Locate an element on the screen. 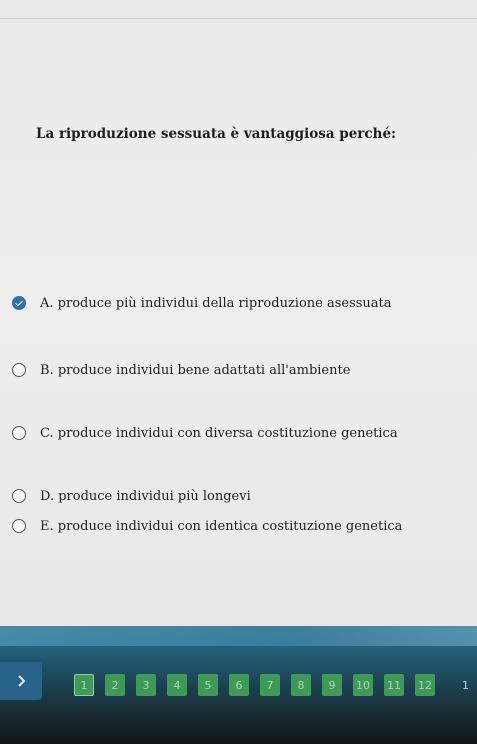 The image size is (477, 744). page-button-3: 3 is located at coordinates (146, 685).